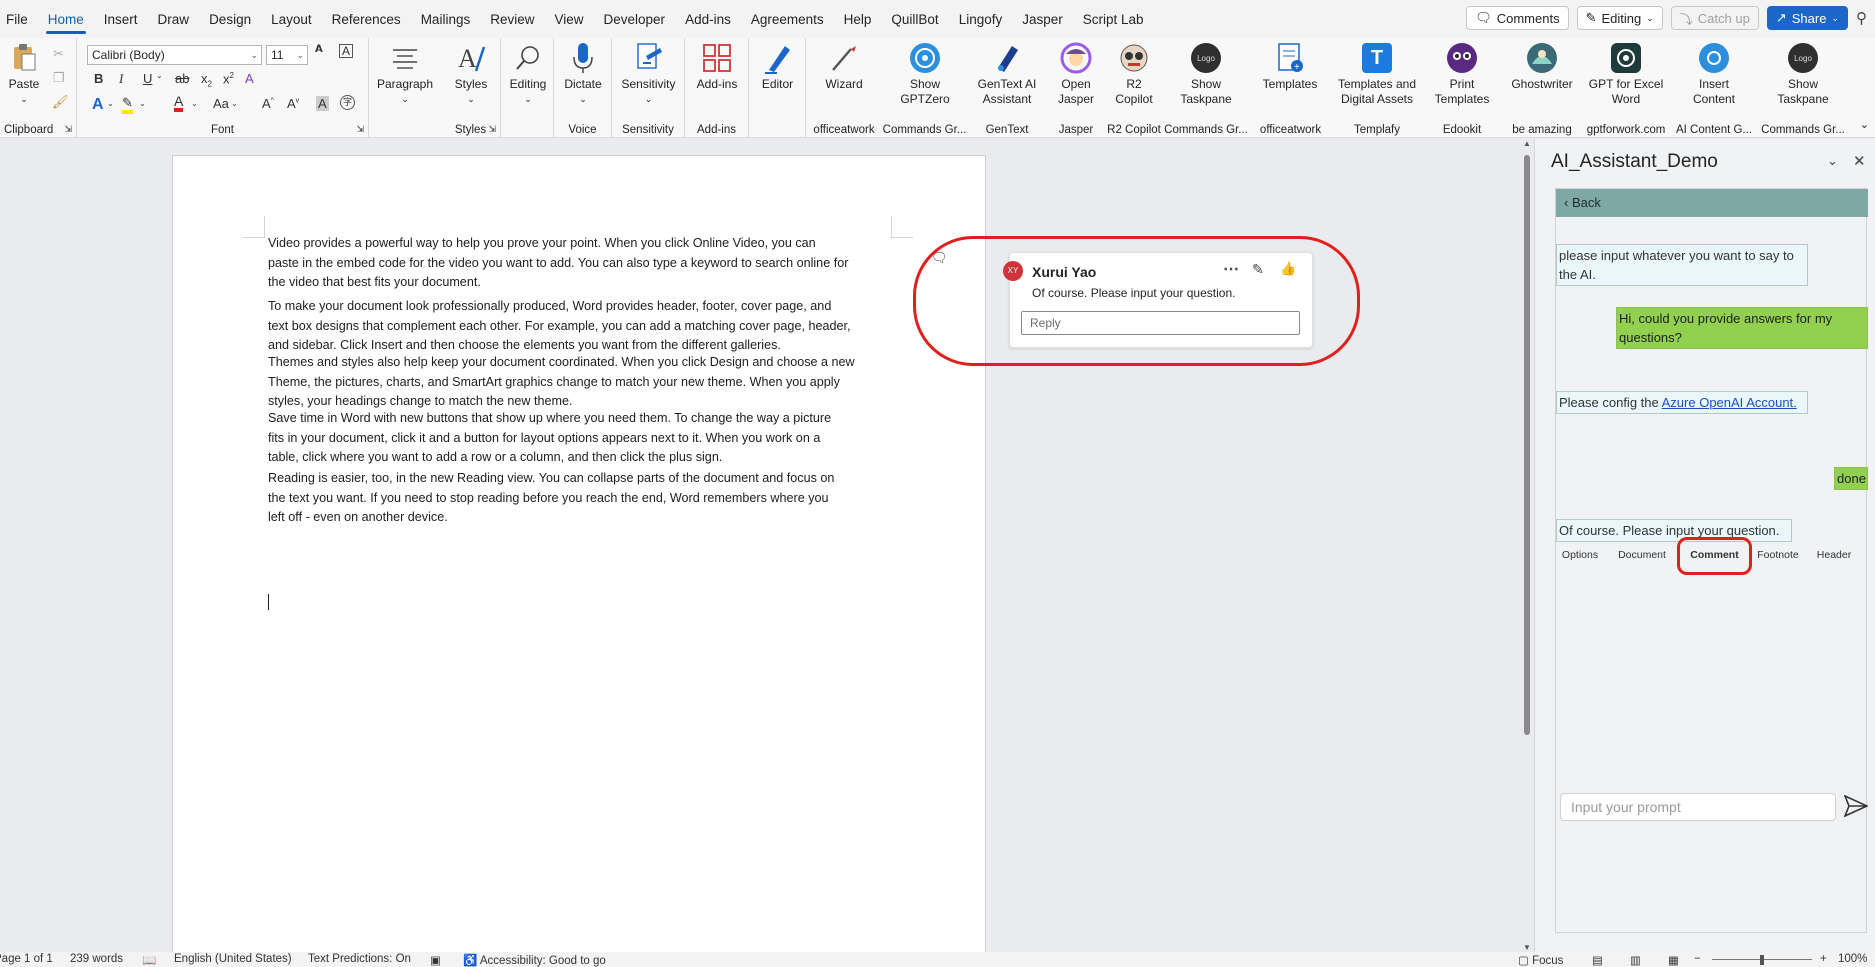 This screenshot has height=967, width=1875. Describe the element at coordinates (583, 74) in the screenshot. I see `dictate-button: Dictate ⌄` at that location.